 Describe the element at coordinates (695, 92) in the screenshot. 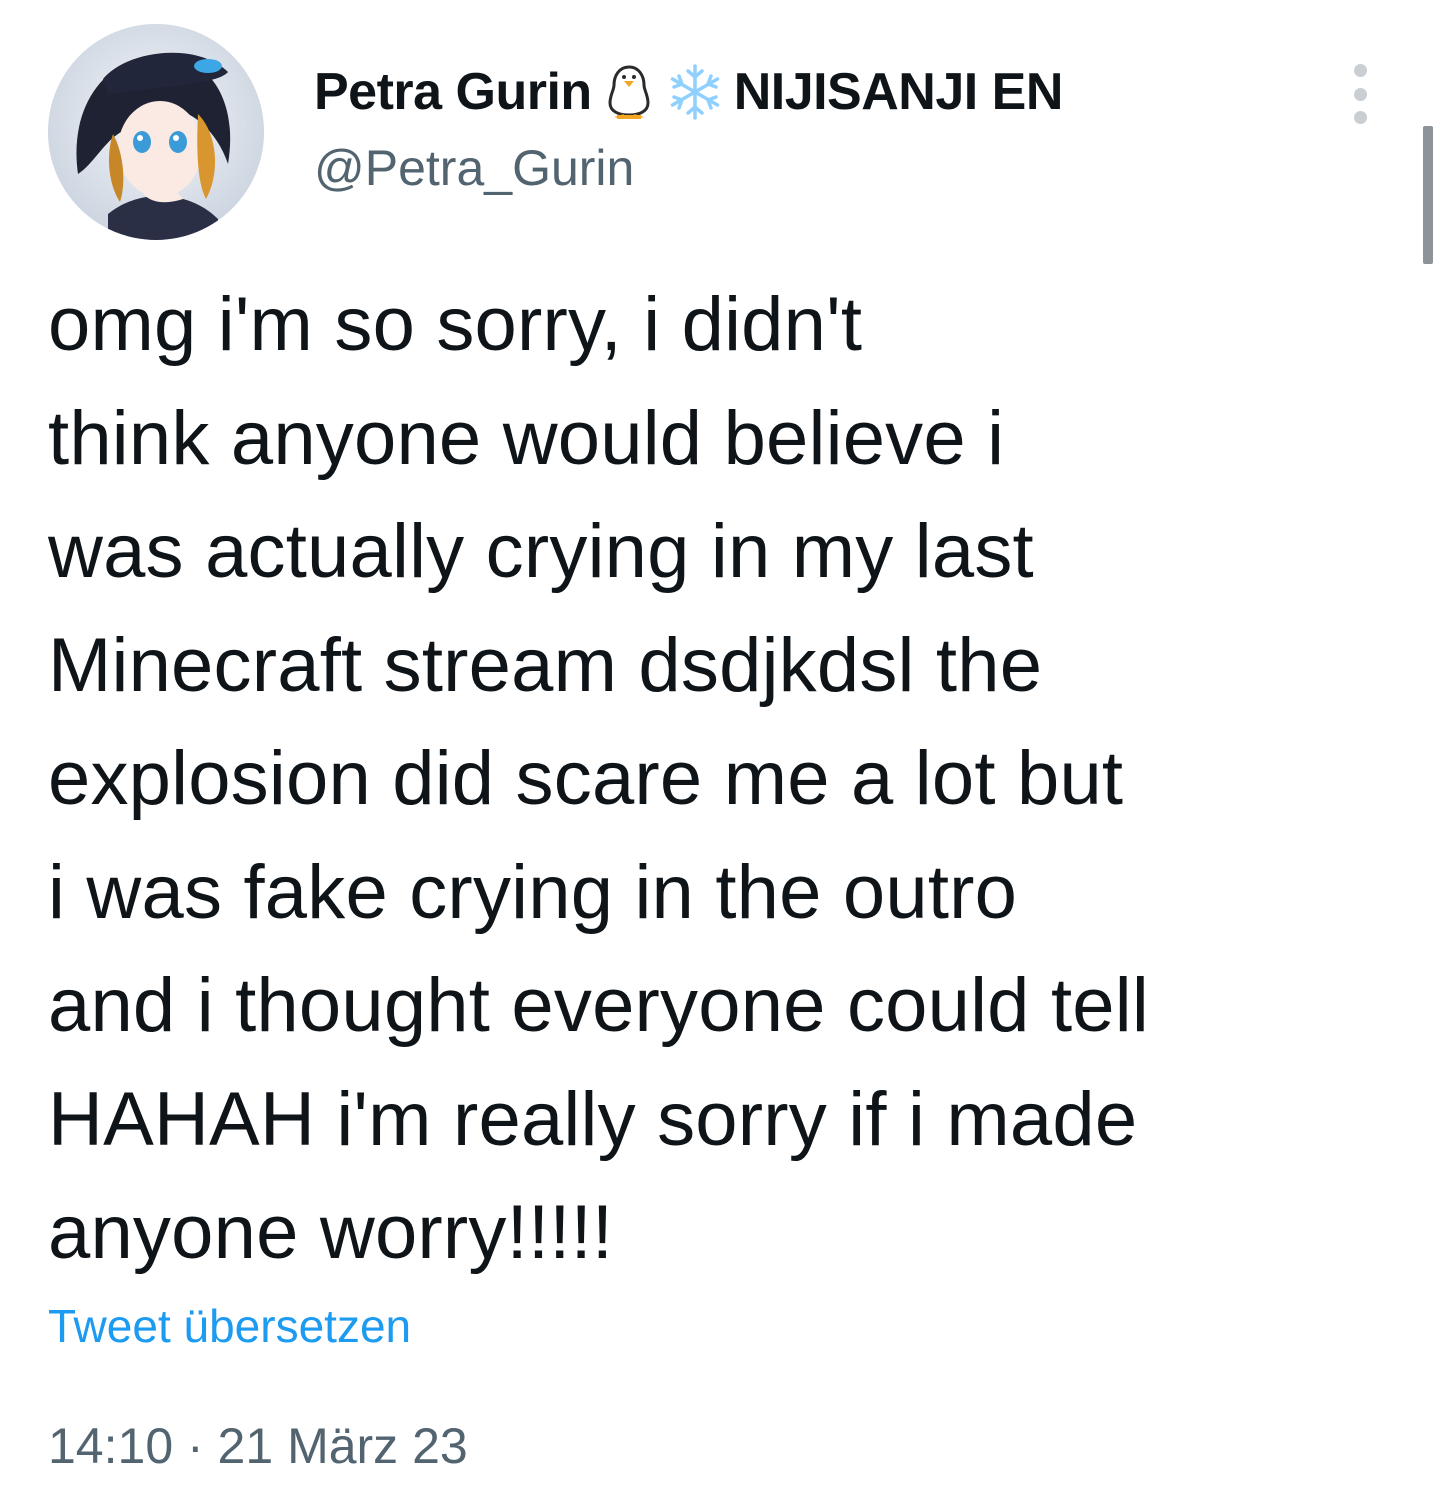

I see `snowflake-icon` at that location.